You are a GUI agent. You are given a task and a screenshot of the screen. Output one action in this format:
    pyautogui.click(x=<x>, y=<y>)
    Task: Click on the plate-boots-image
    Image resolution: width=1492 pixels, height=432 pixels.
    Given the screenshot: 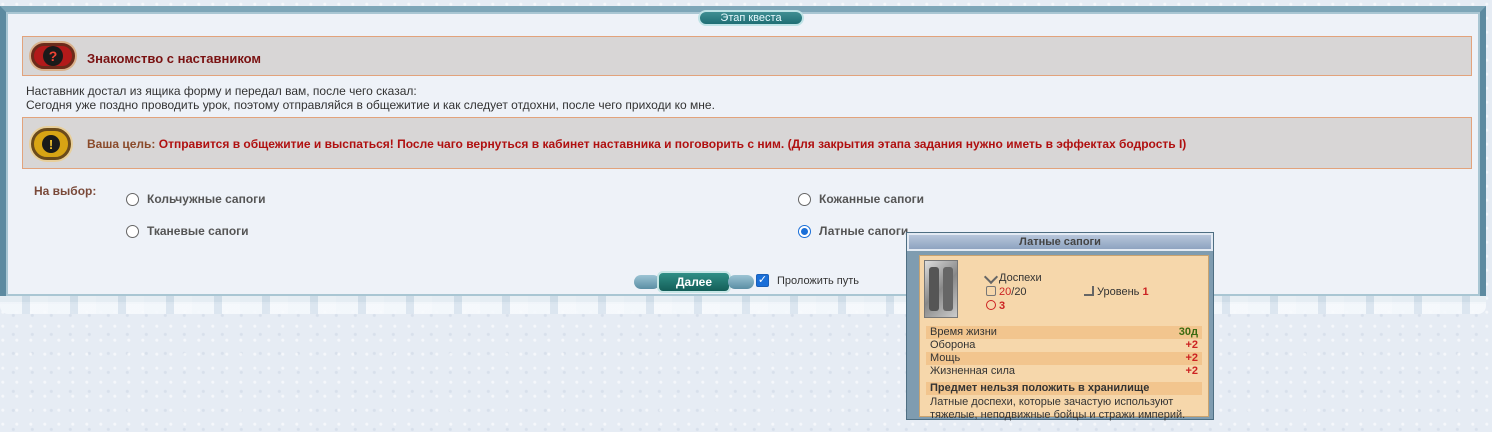 What is the action you would take?
    pyautogui.click(x=941, y=289)
    